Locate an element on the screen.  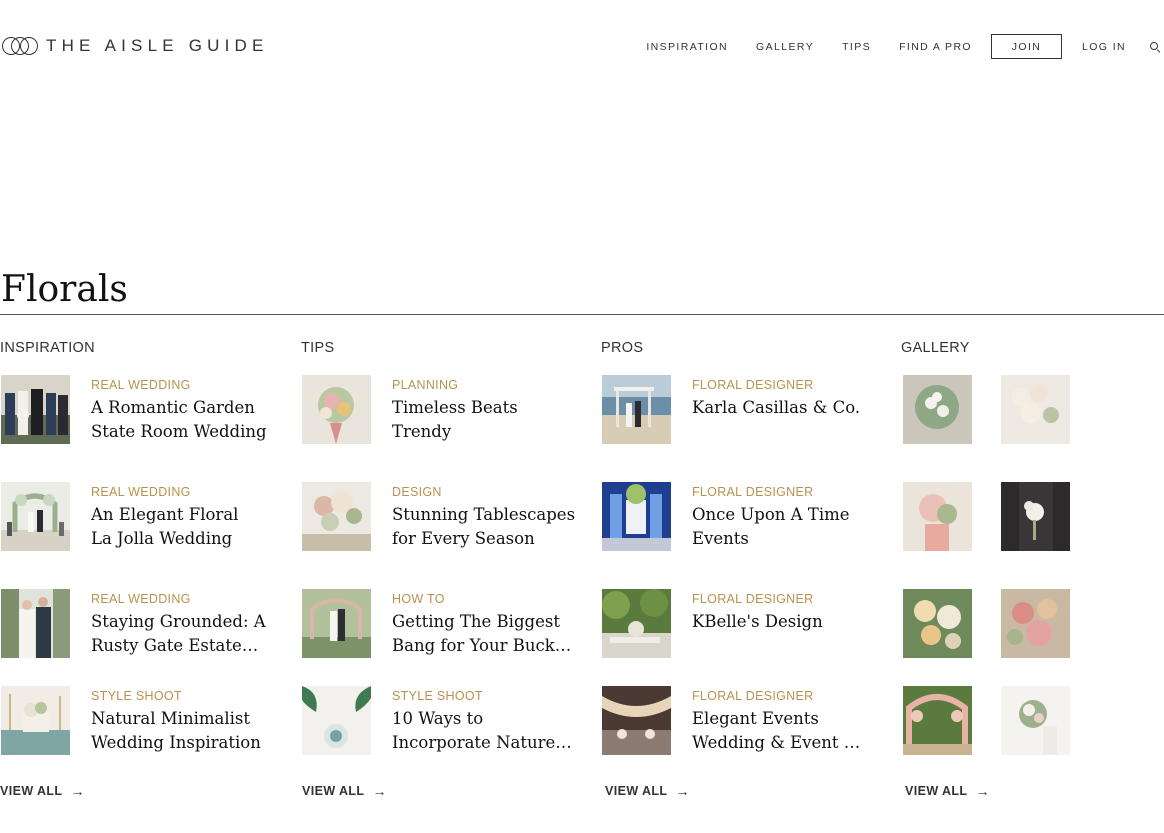
tips-view-all-link: VIEW ALL → is located at coordinates (344, 791).